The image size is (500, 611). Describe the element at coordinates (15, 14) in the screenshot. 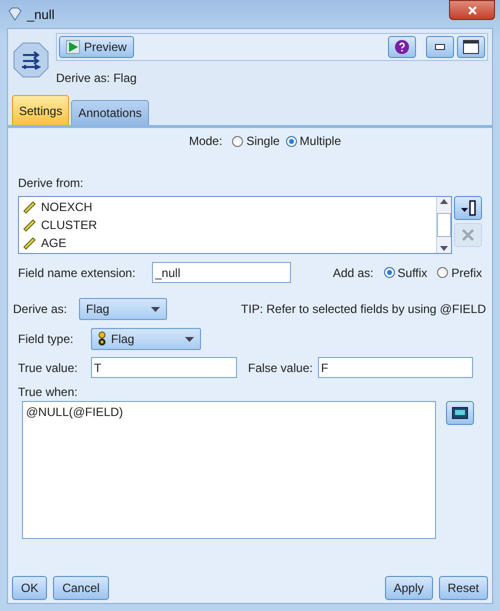

I see `app-icon` at that location.